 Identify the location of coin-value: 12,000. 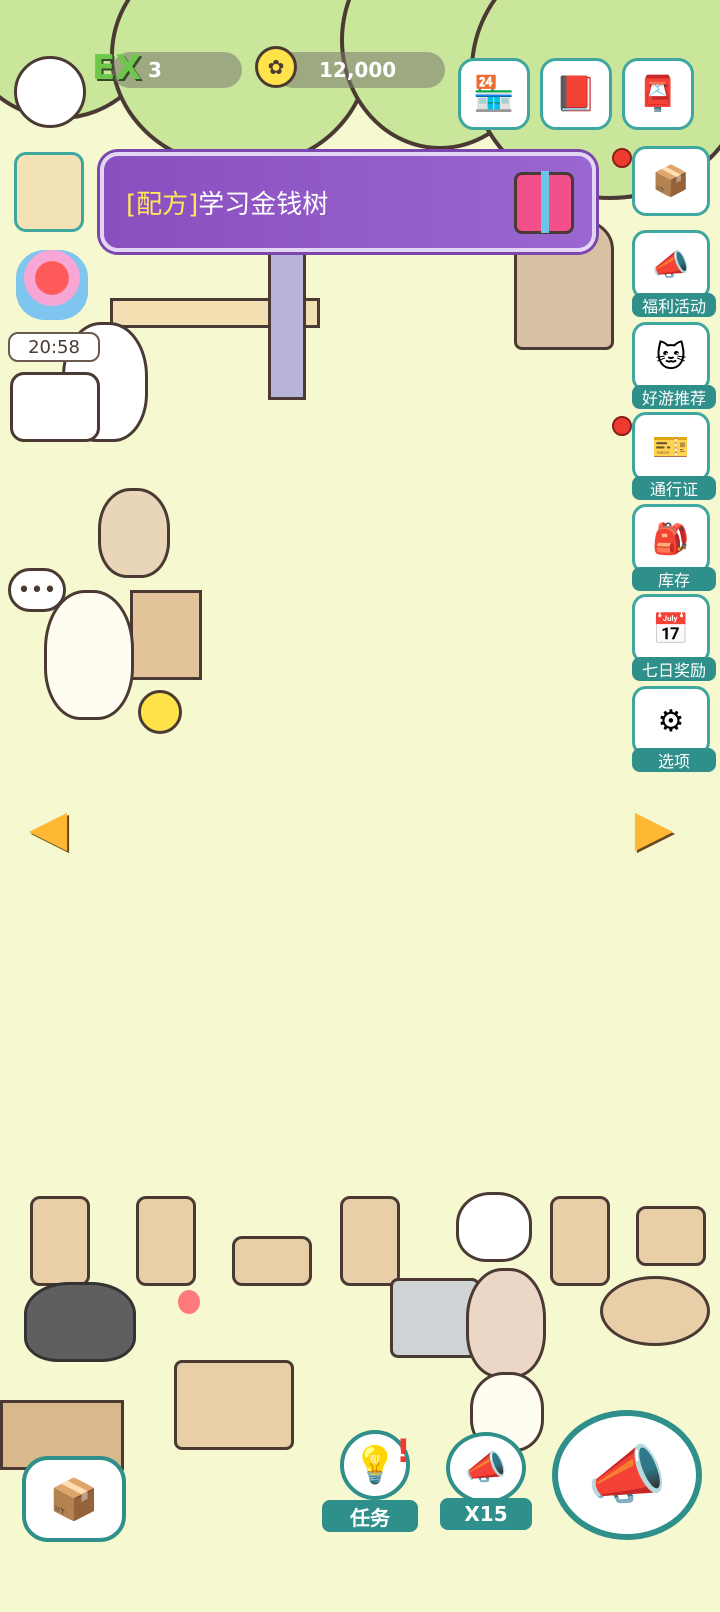
(358, 70).